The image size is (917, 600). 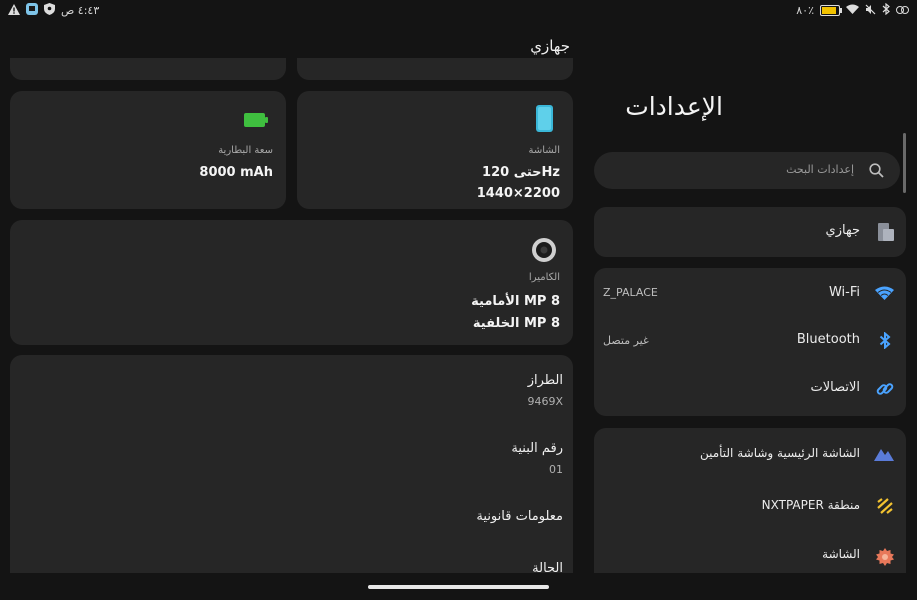 I want to click on mountain-icon, so click(x=884, y=455).